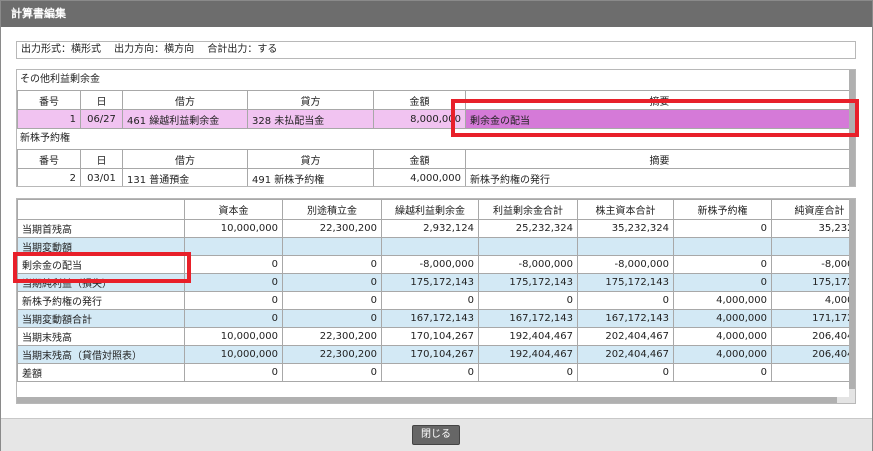 The height and width of the screenshot is (451, 873). What do you see at coordinates (528, 318) in the screenshot?
I see `cell: 167,172,143` at bounding box center [528, 318].